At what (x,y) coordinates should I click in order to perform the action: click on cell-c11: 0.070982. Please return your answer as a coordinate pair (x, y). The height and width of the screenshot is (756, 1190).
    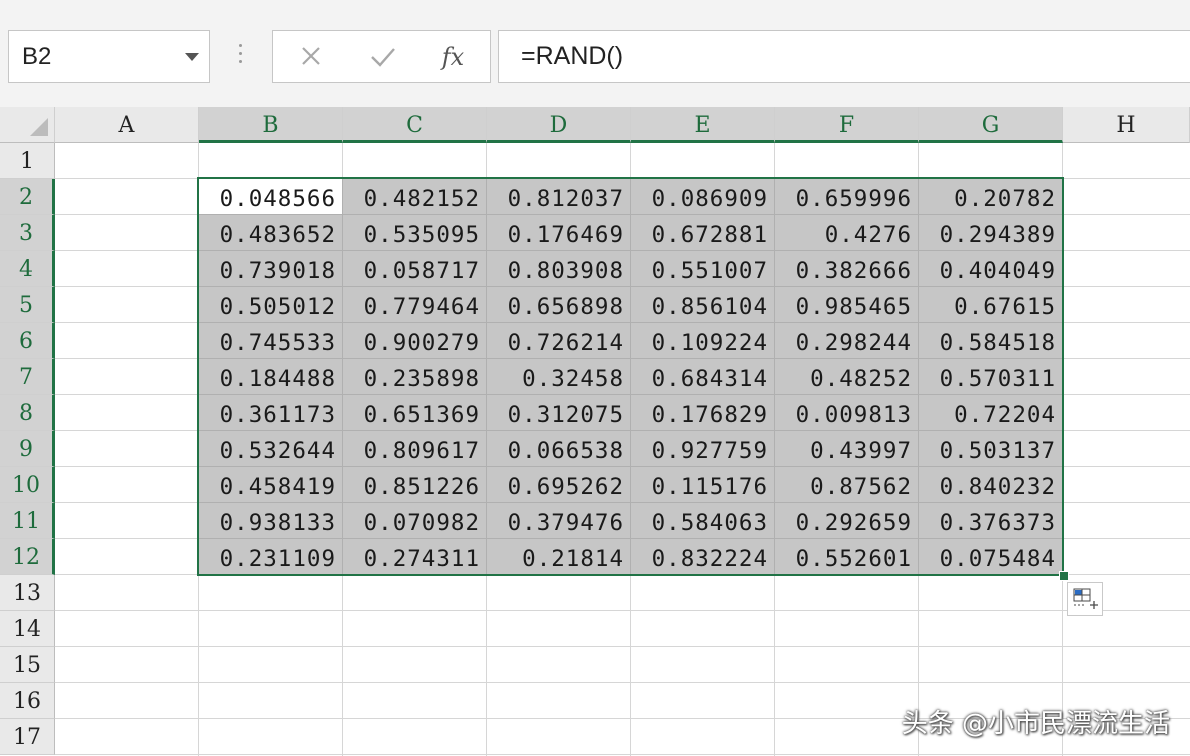
    Looking at the image, I should click on (415, 521).